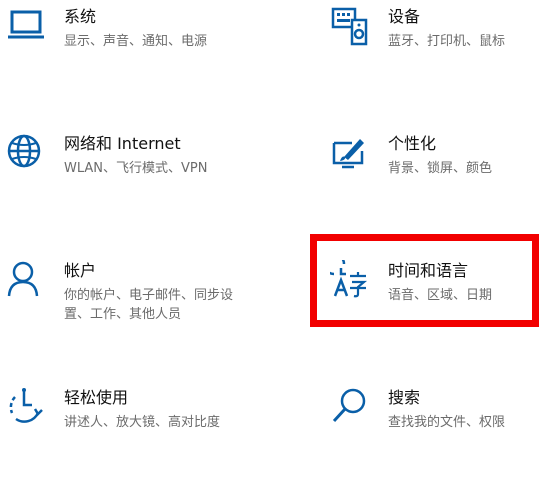 This screenshot has height=477, width=548. What do you see at coordinates (136, 432) in the screenshot?
I see `settings-tile-ease-of-access: 轻松使用 讲述人、放大镜、高对比度` at bounding box center [136, 432].